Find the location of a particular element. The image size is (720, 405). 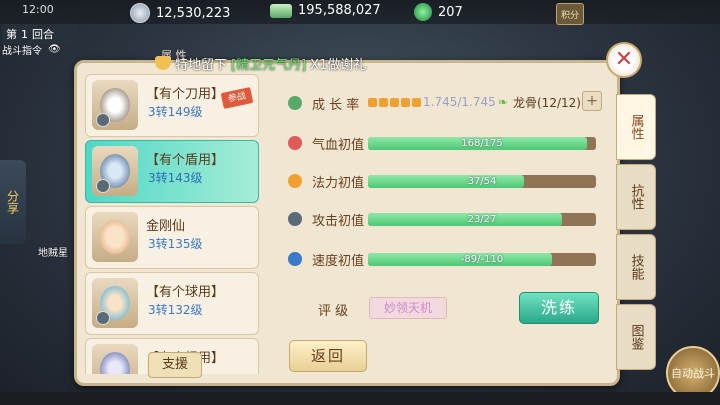

stat-bar: 23/27 is located at coordinates (482, 219).